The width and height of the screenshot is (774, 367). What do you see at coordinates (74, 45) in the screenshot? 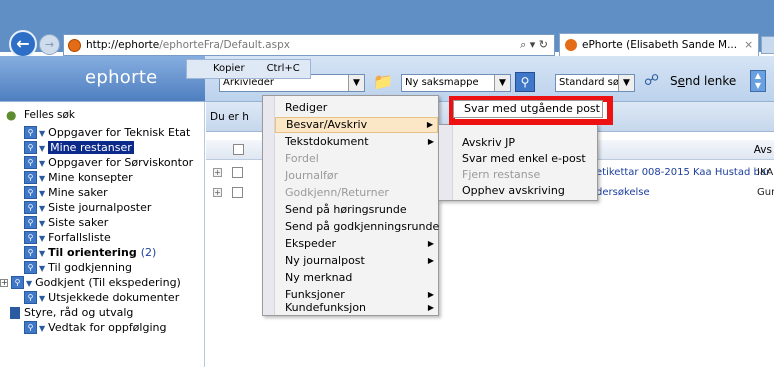
I see `site-favicon-icon` at bounding box center [74, 45].